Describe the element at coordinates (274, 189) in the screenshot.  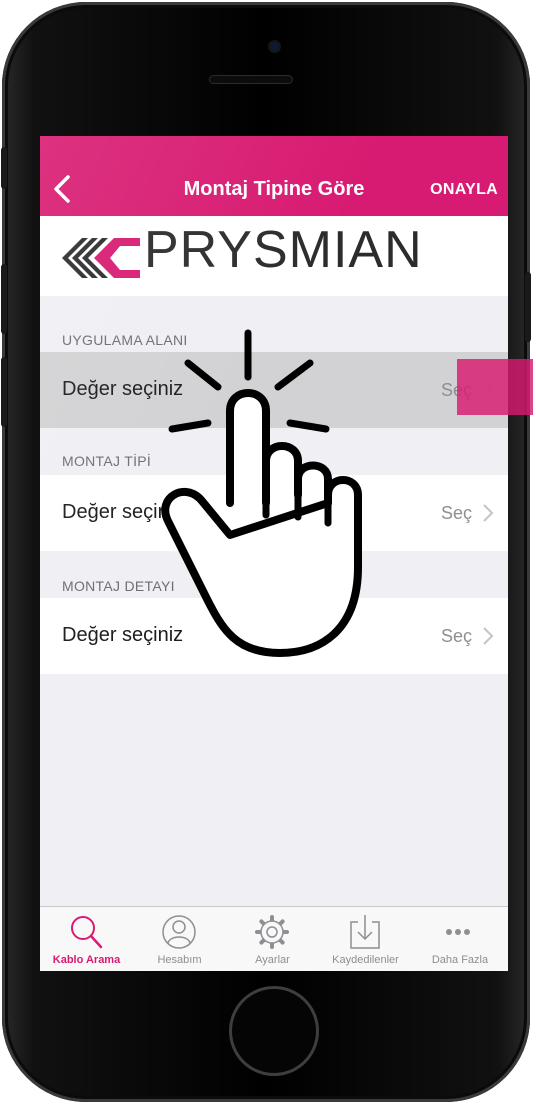
I see `page-title: Montaj Tipine Göre` at that location.